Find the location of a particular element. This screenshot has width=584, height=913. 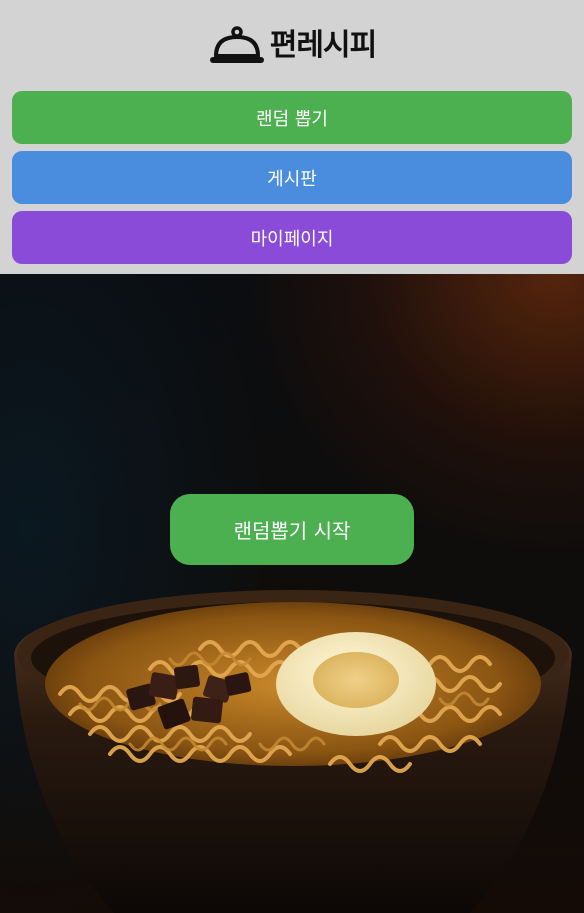

mypage-button: 마이페이지 is located at coordinates (292, 237).